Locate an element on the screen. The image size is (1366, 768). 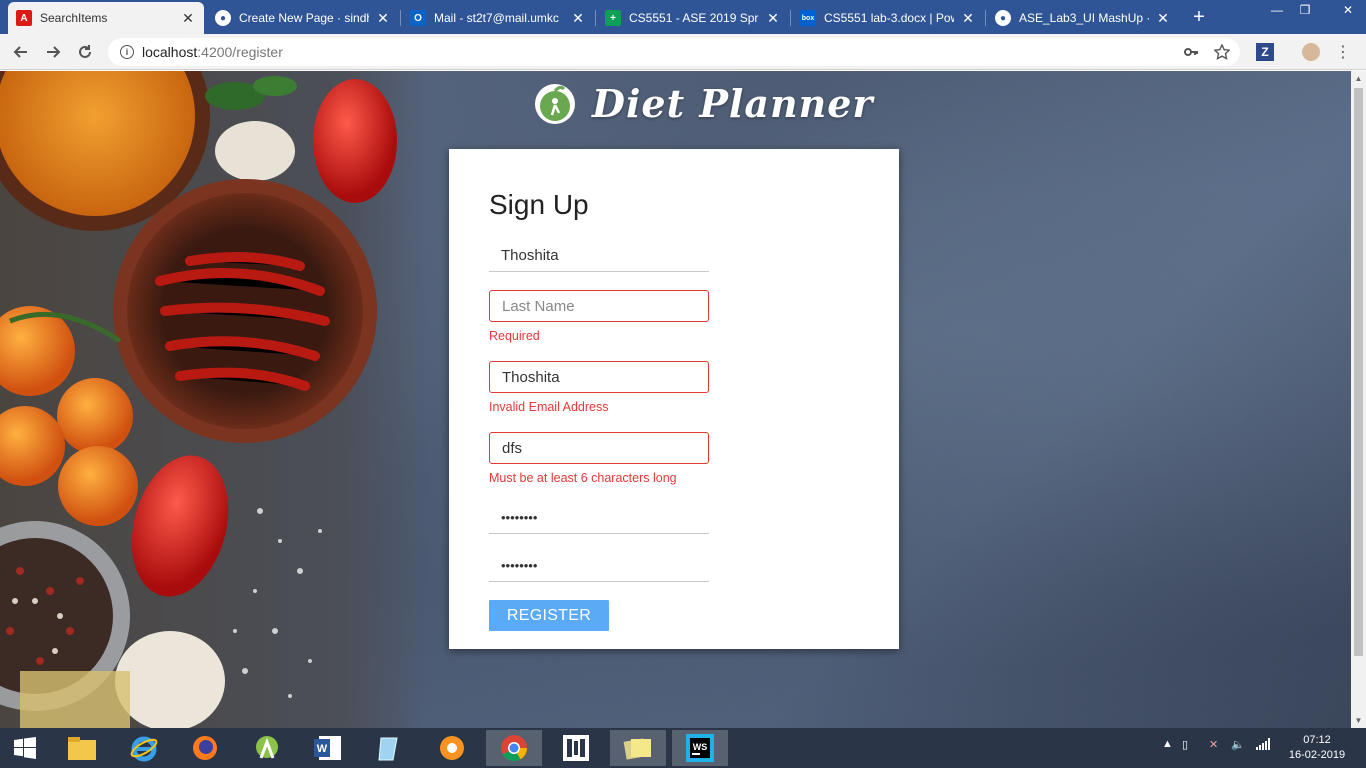
gear-orange-icon is located at coordinates (452, 748).